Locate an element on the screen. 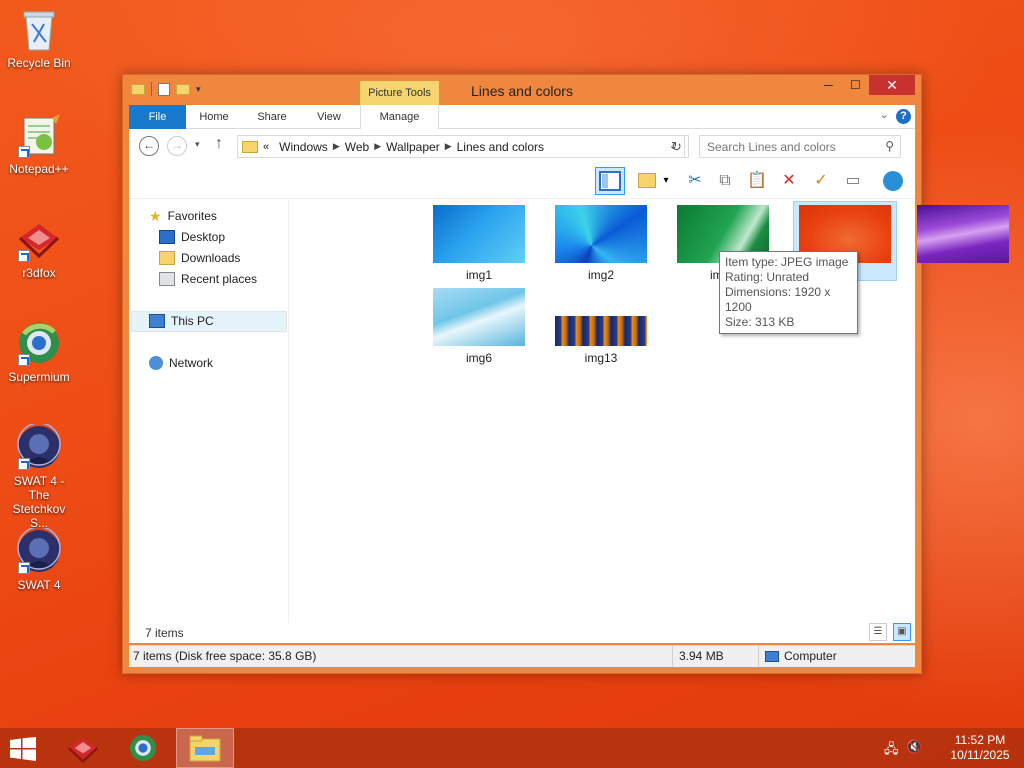  nav-item-this-pc: This PC is located at coordinates (181, 321).